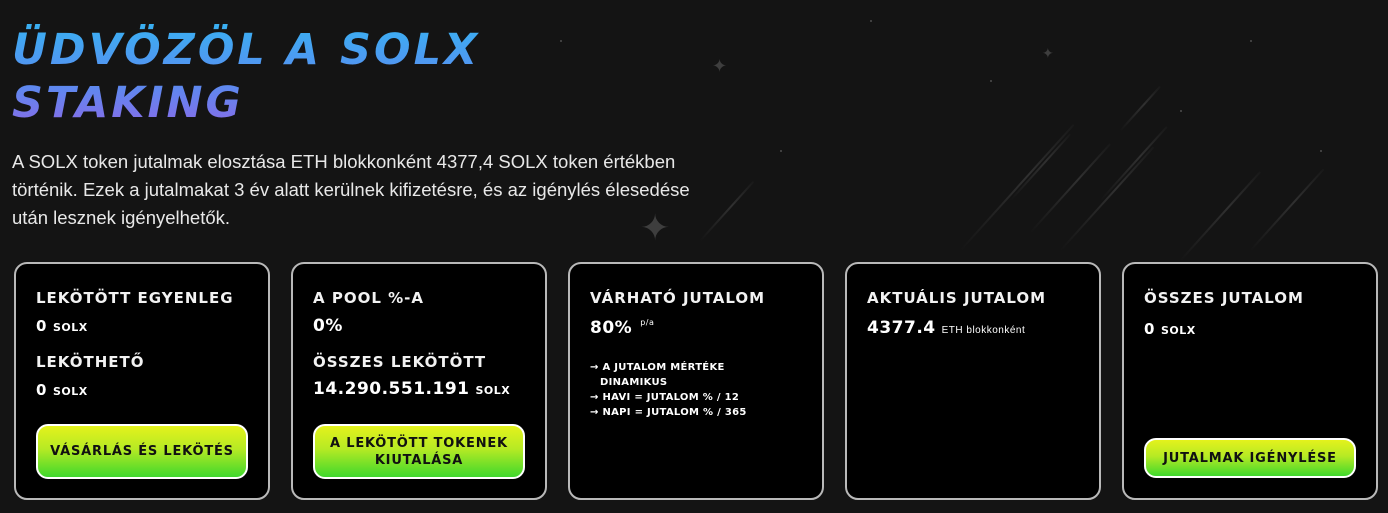 The width and height of the screenshot is (1388, 513). I want to click on title-line-2: STAKING, so click(128, 103).